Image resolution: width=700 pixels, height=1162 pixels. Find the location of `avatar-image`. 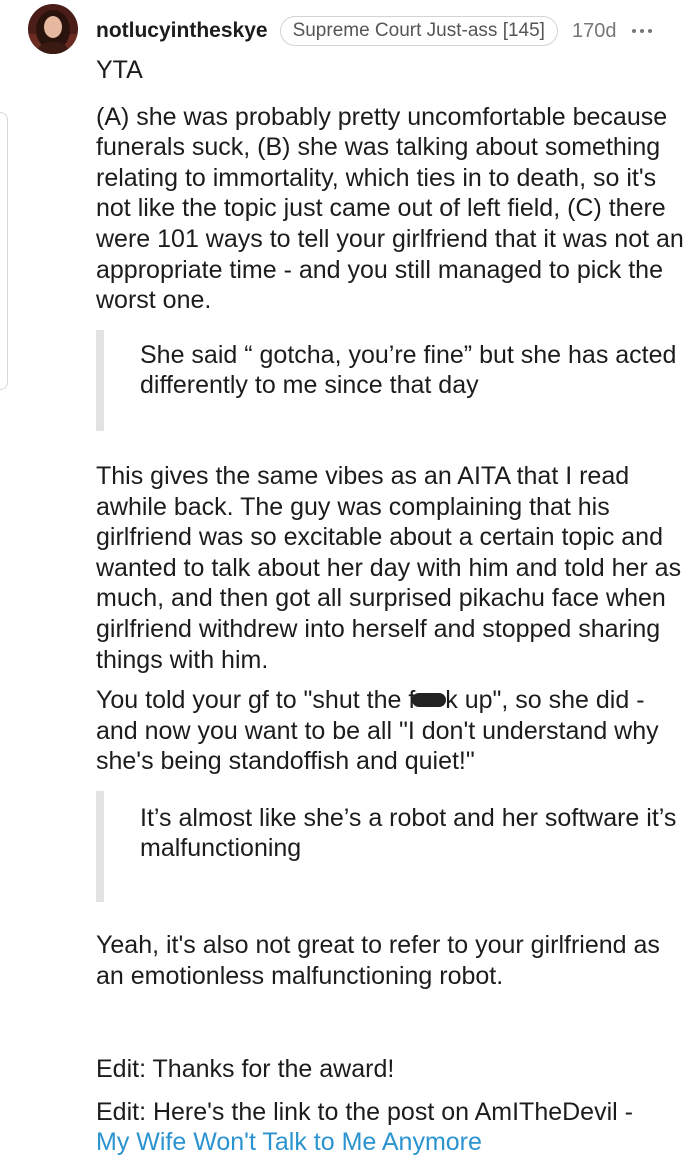

avatar-image is located at coordinates (53, 29).